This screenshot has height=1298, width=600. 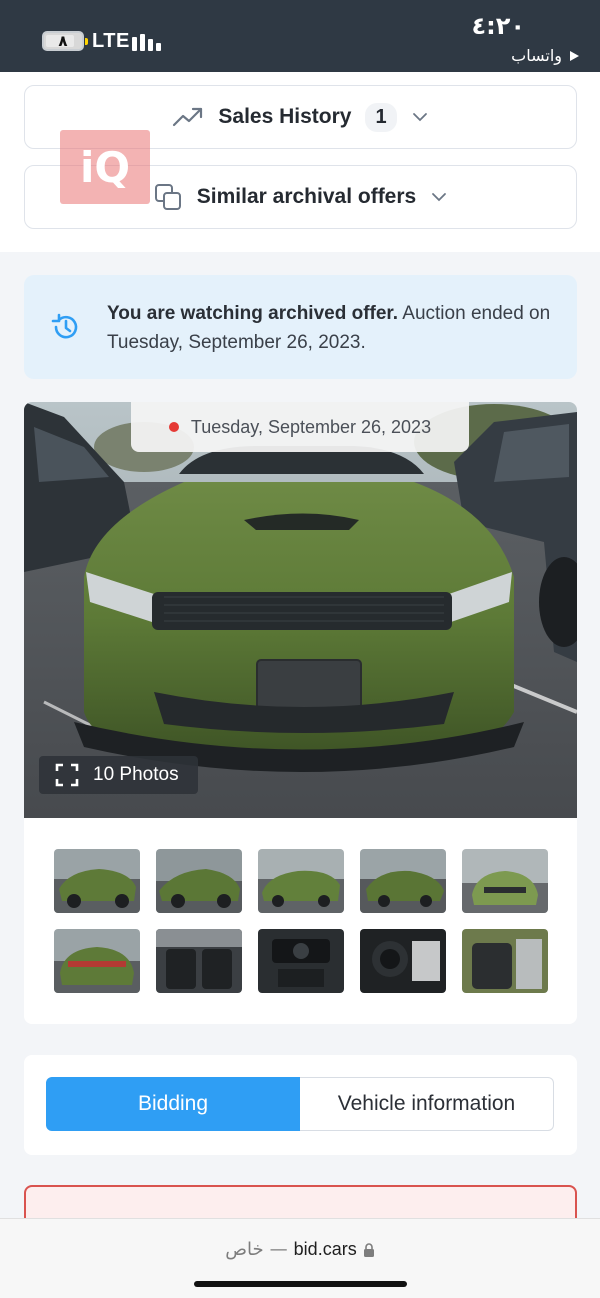 I want to click on status-bar: ٨ LTE ٤:٢٠ واتساب, so click(x=300, y=36).